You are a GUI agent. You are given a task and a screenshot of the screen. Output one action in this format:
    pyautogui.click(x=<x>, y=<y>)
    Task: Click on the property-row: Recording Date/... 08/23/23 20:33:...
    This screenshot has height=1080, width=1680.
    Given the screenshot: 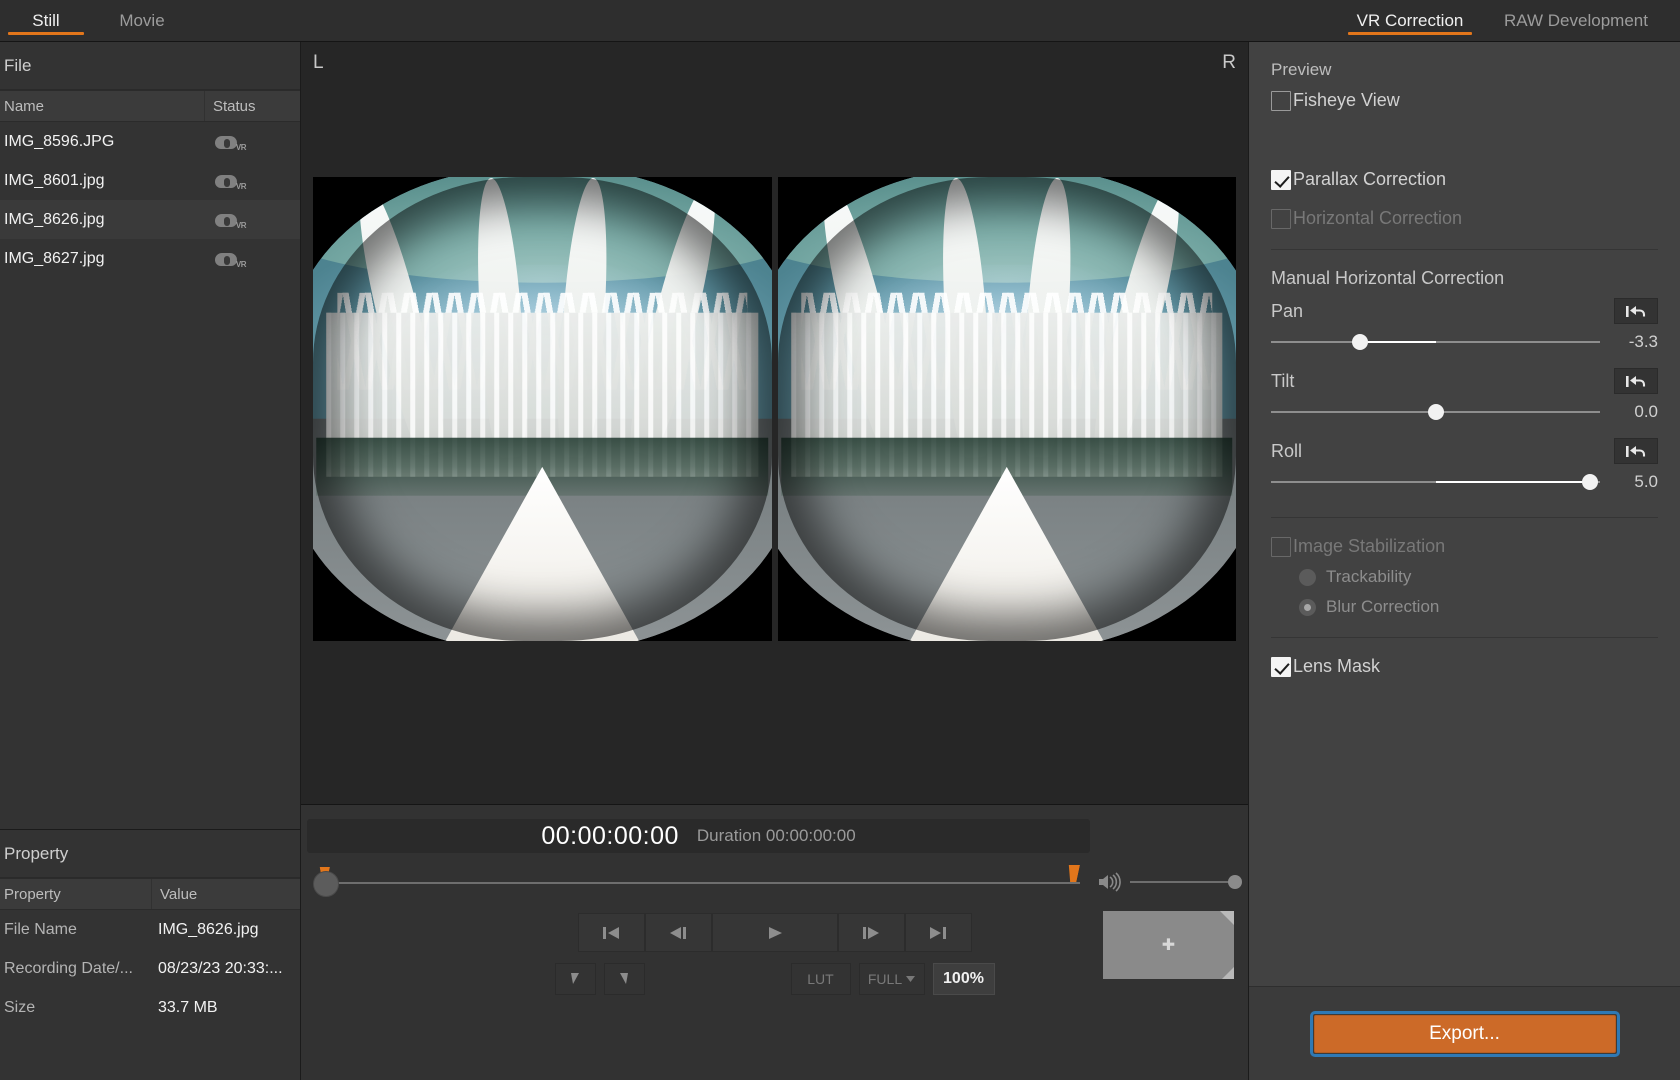 What is the action you would take?
    pyautogui.click(x=150, y=968)
    